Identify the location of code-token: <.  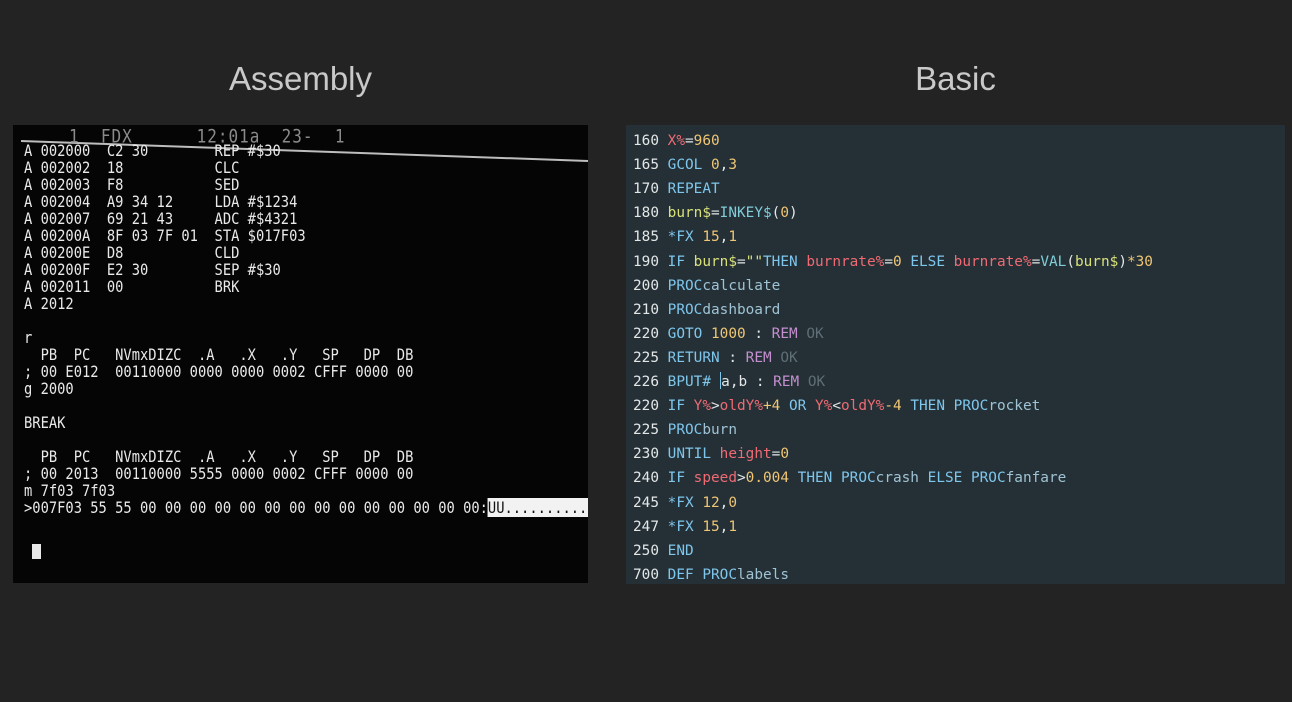
(836, 406).